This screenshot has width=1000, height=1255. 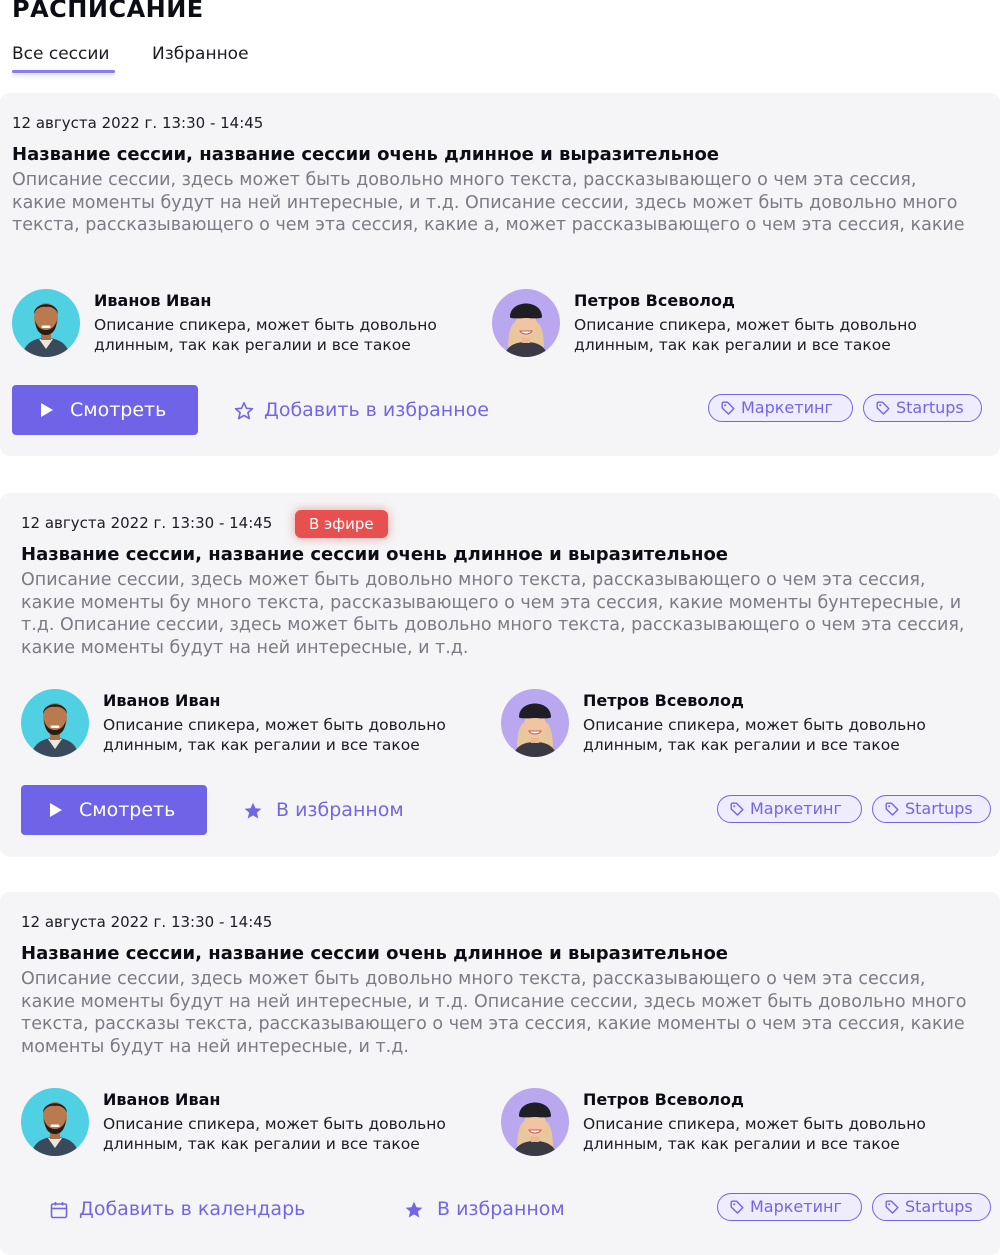 I want to click on star-outline-icon, so click(x=244, y=411).